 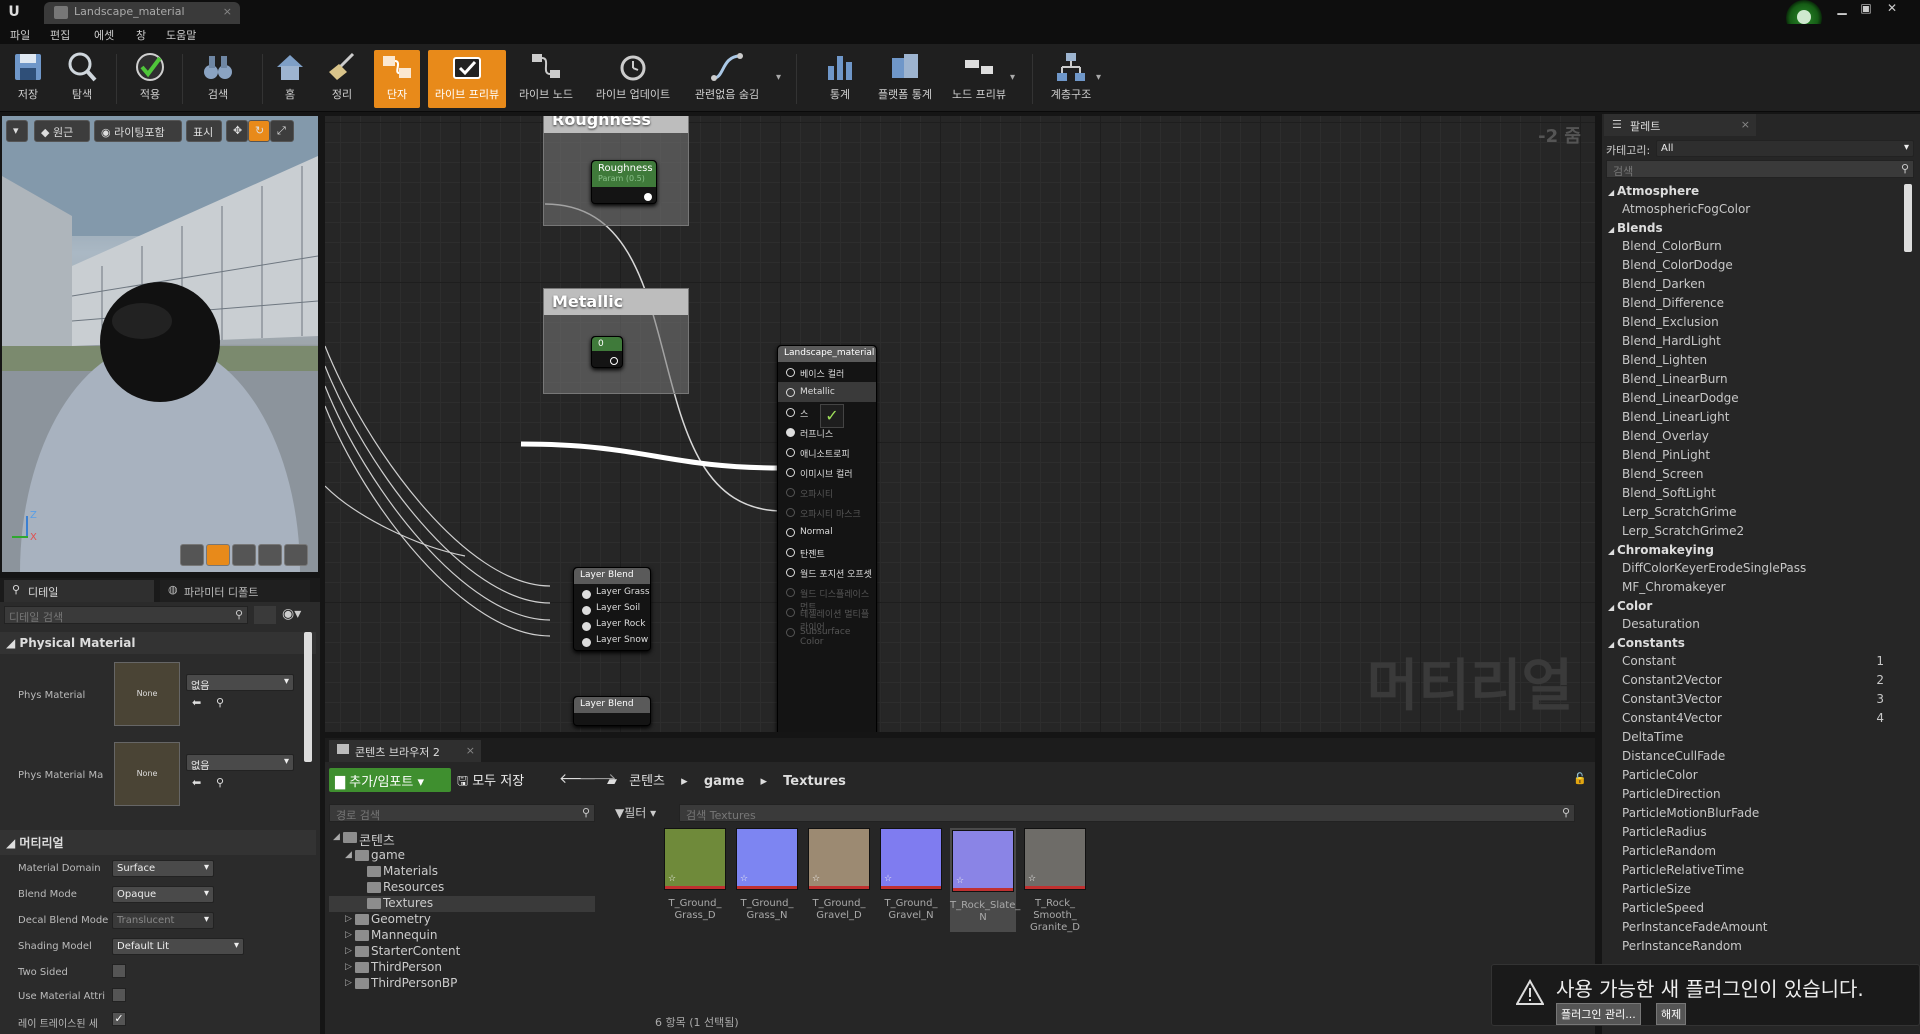 I want to click on cylinder-shape-button, so click(x=192, y=555).